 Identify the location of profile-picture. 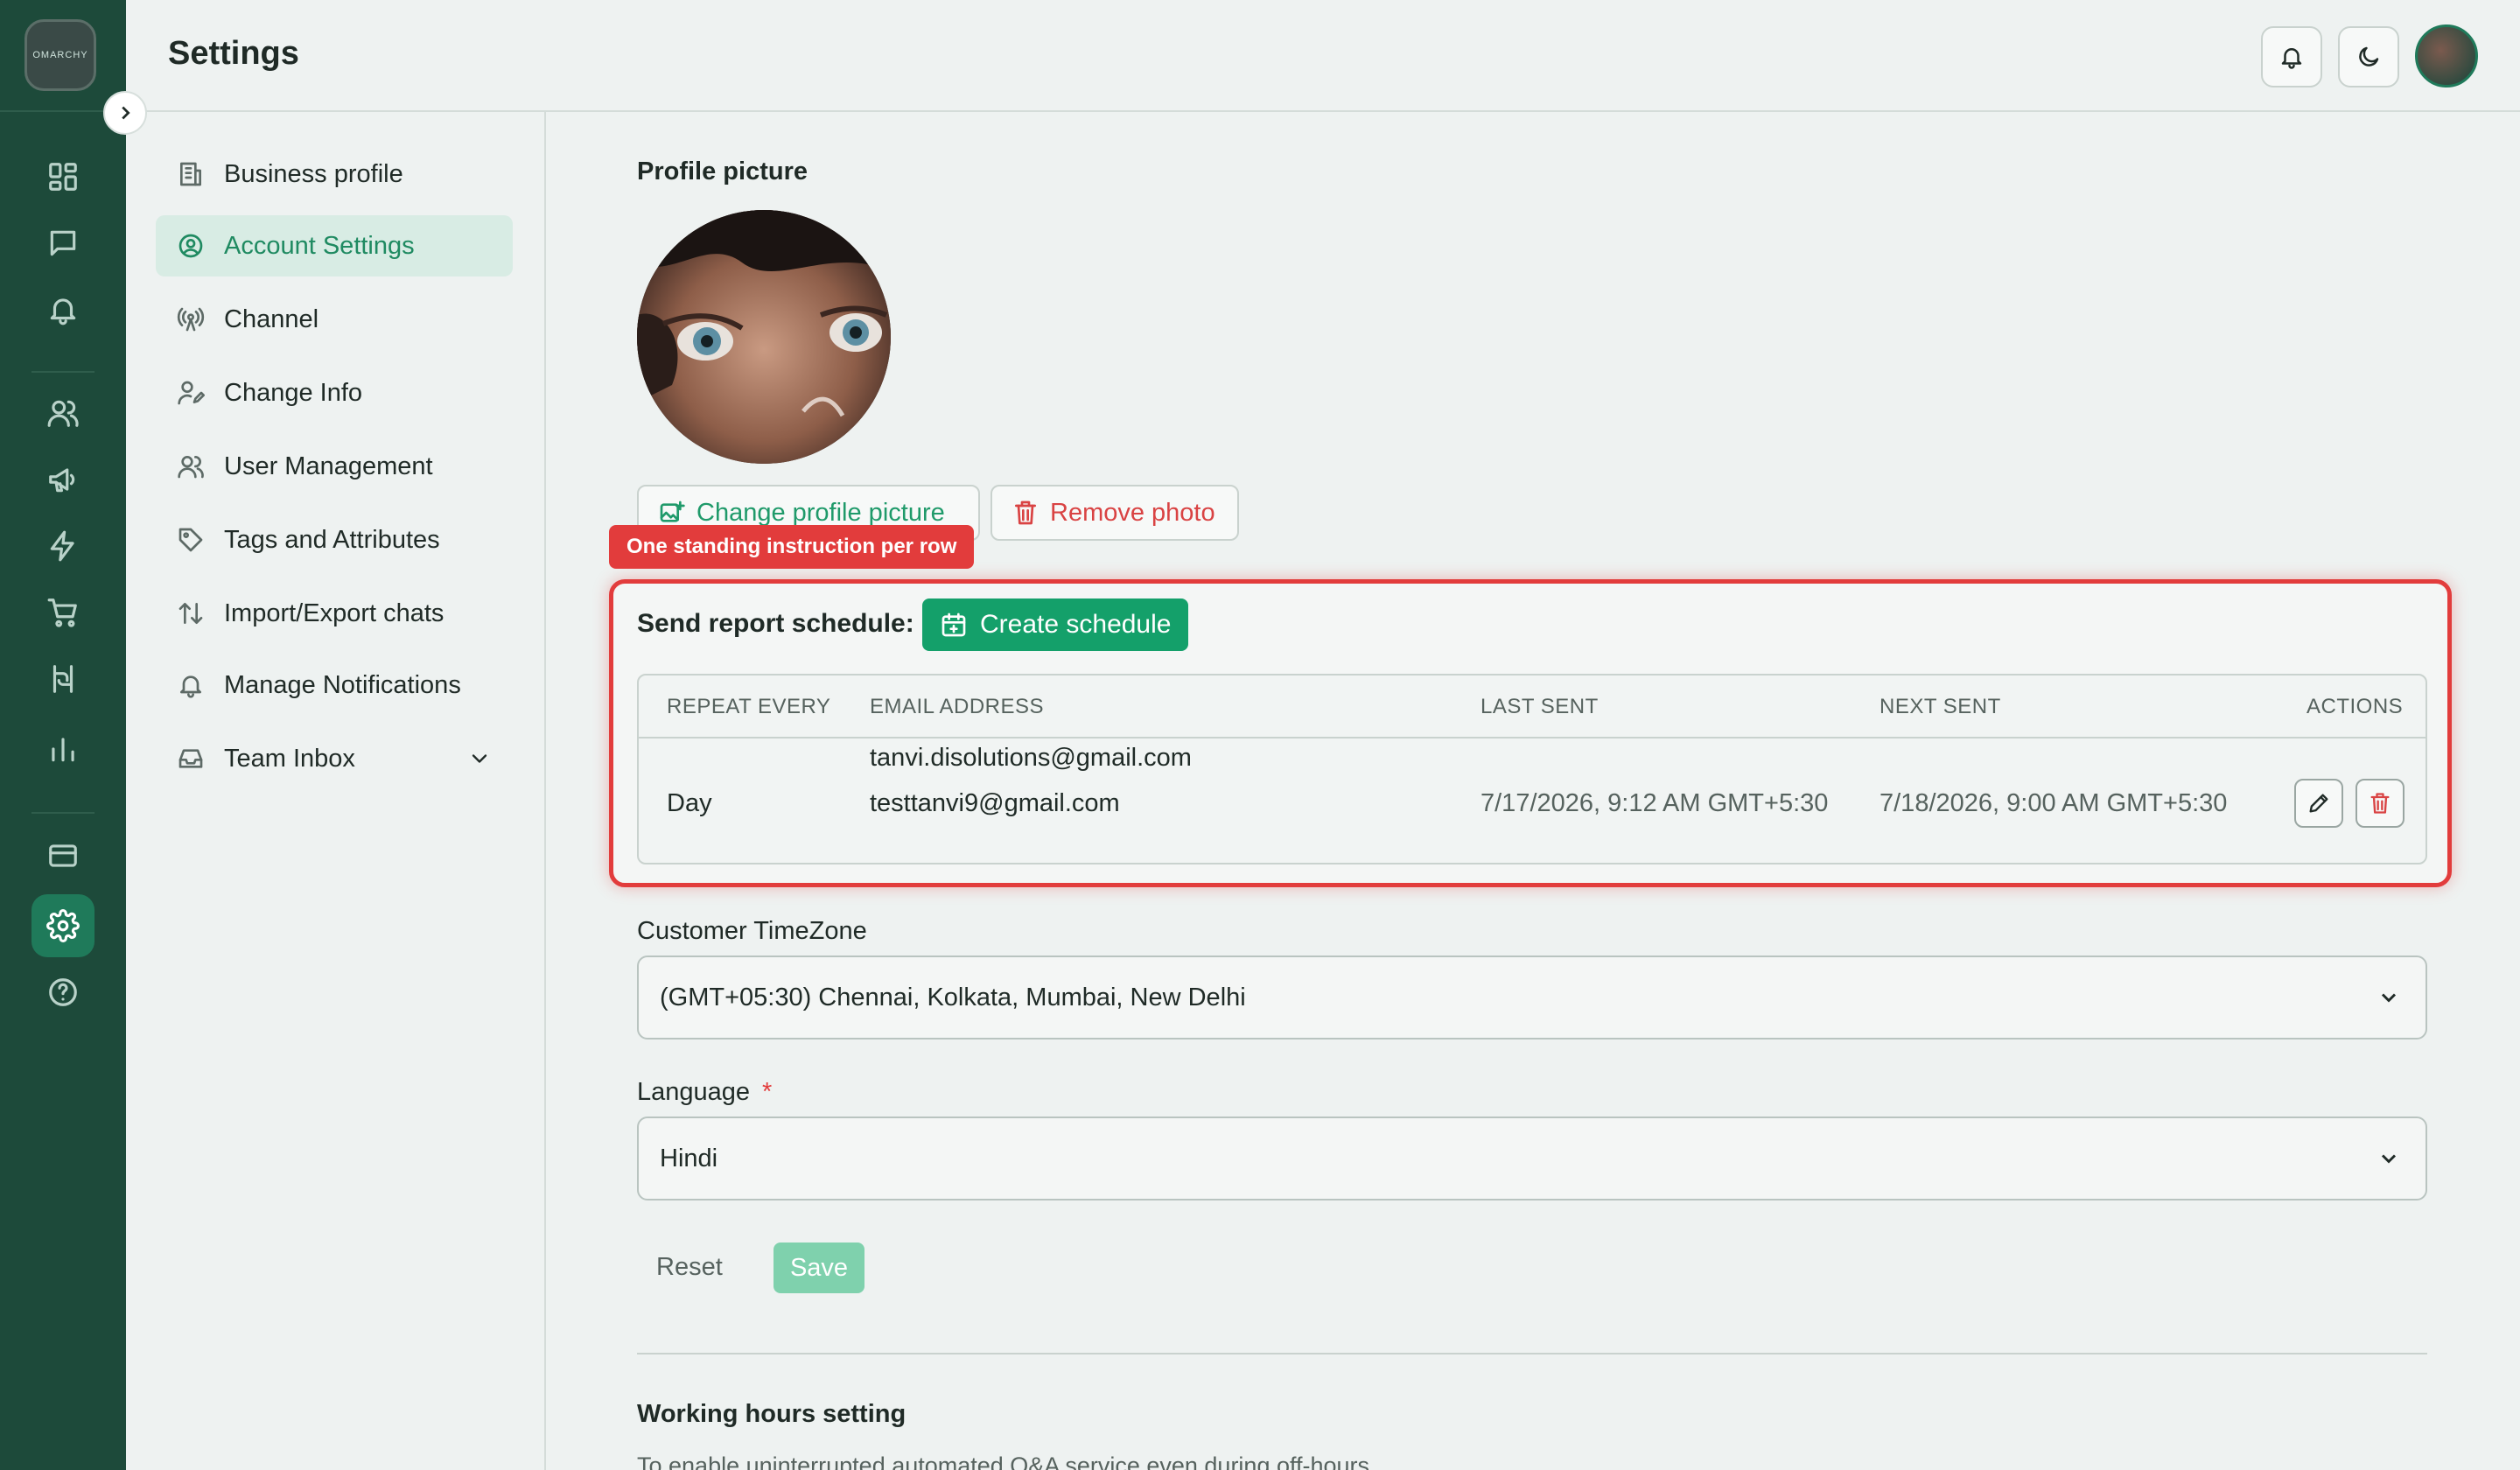
(764, 337).